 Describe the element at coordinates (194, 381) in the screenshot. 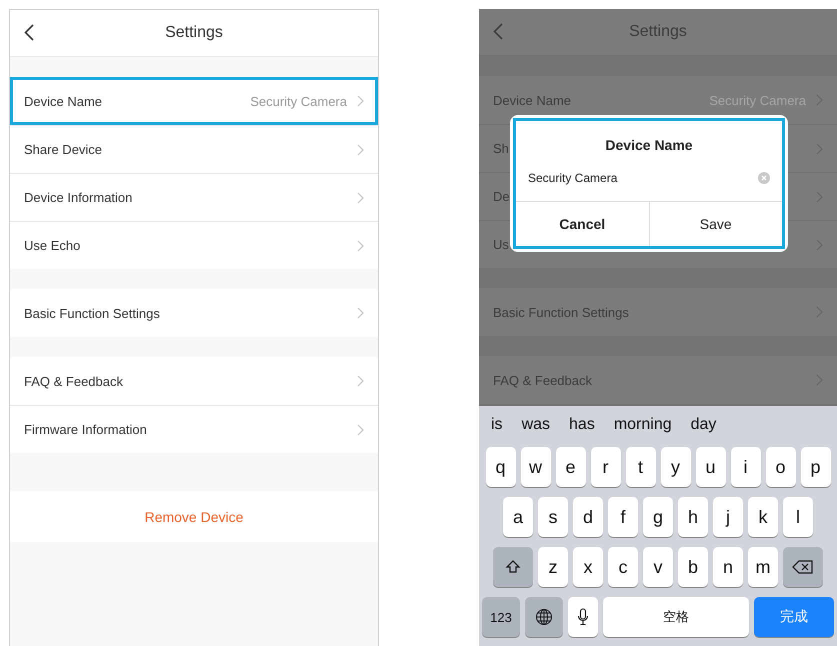

I see `settings-row: FAQ & Feedback` at that location.